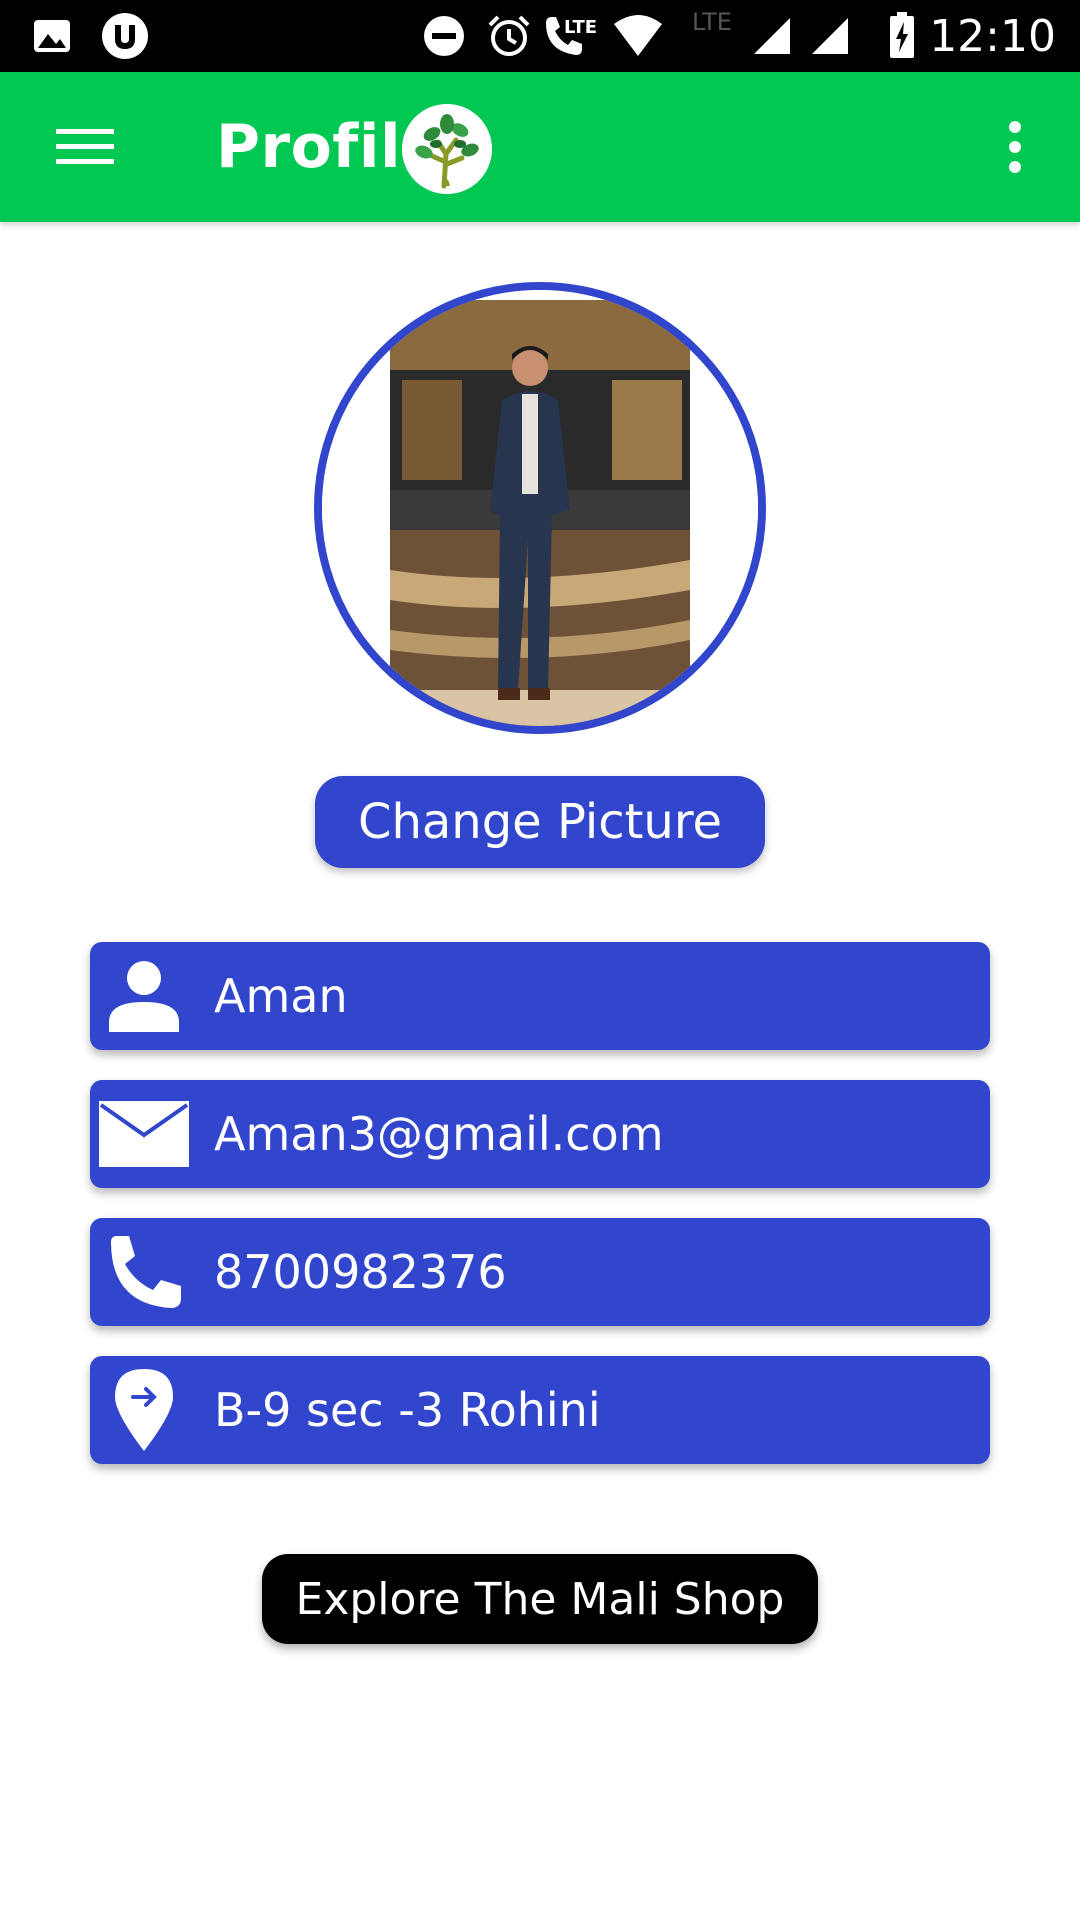  What do you see at coordinates (540, 1599) in the screenshot?
I see `explore-shop-button: Explore The Mali Shop` at bounding box center [540, 1599].